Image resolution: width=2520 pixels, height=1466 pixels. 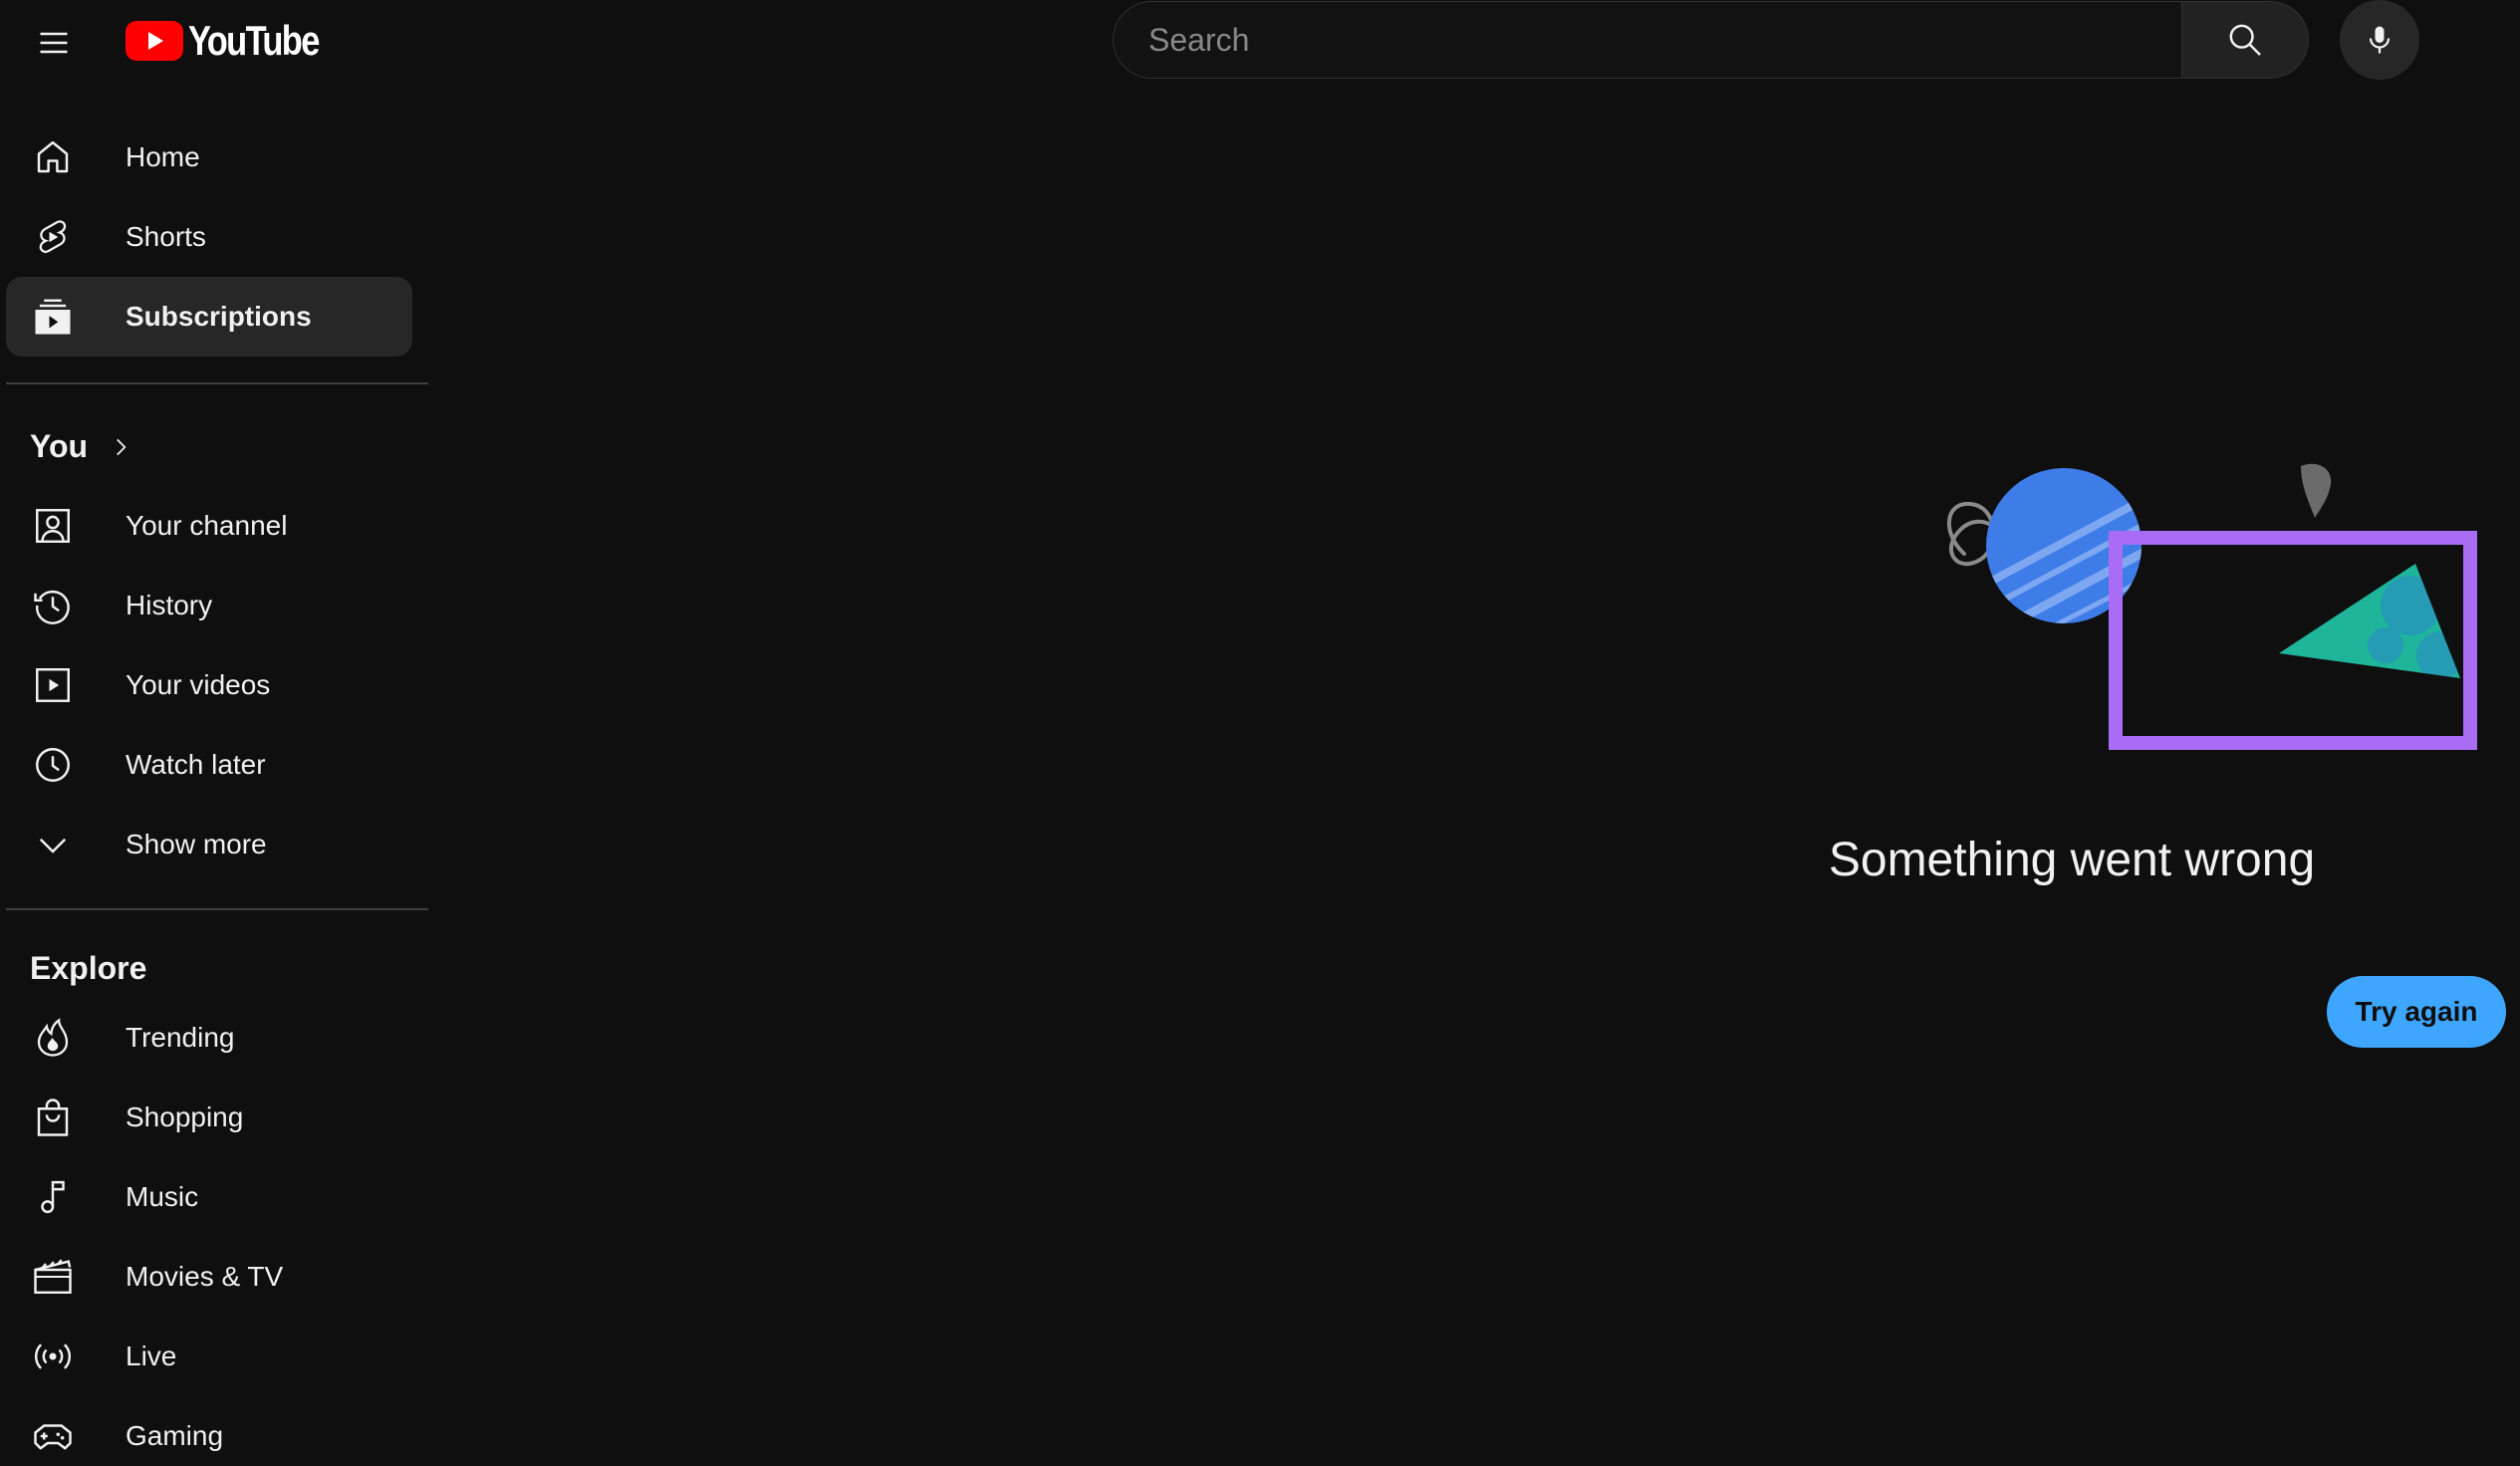 I want to click on sidebar-item-your-videos: Your videos, so click(x=209, y=685).